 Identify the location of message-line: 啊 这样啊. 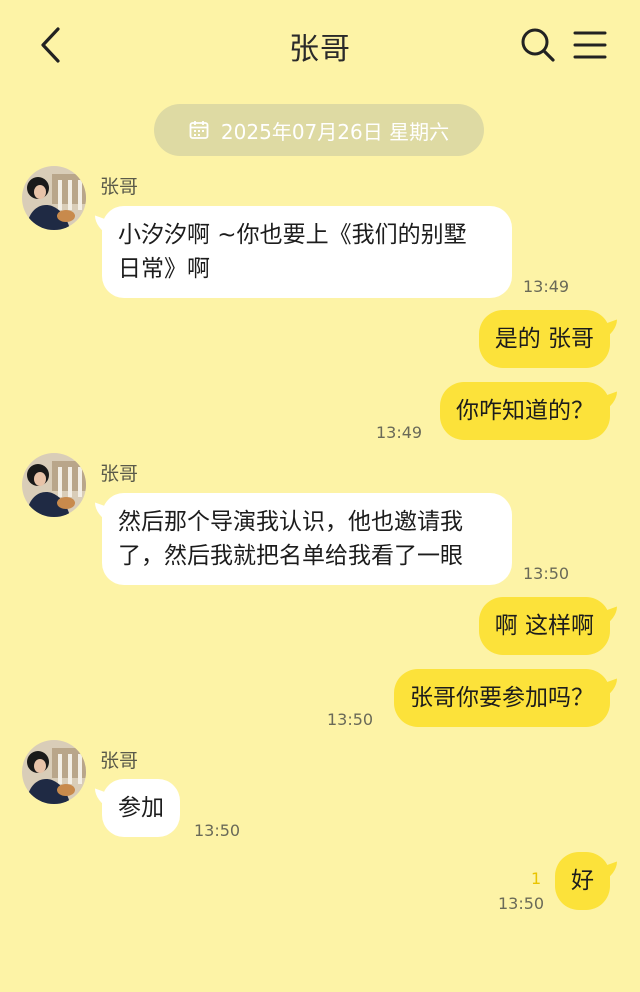
(544, 626).